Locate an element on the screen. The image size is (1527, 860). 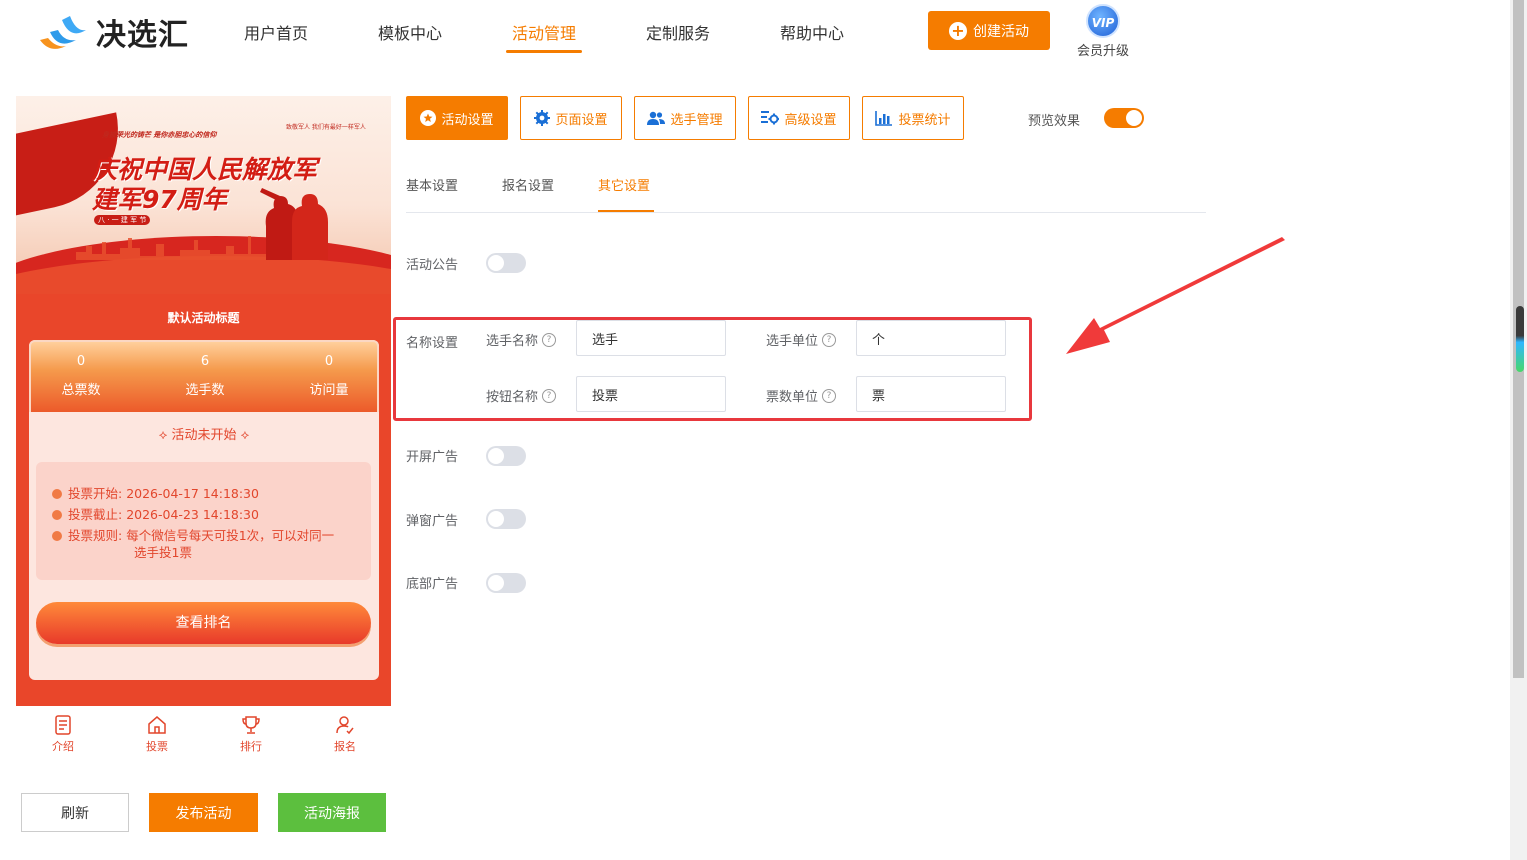
subtab-divider is located at coordinates (806, 212).